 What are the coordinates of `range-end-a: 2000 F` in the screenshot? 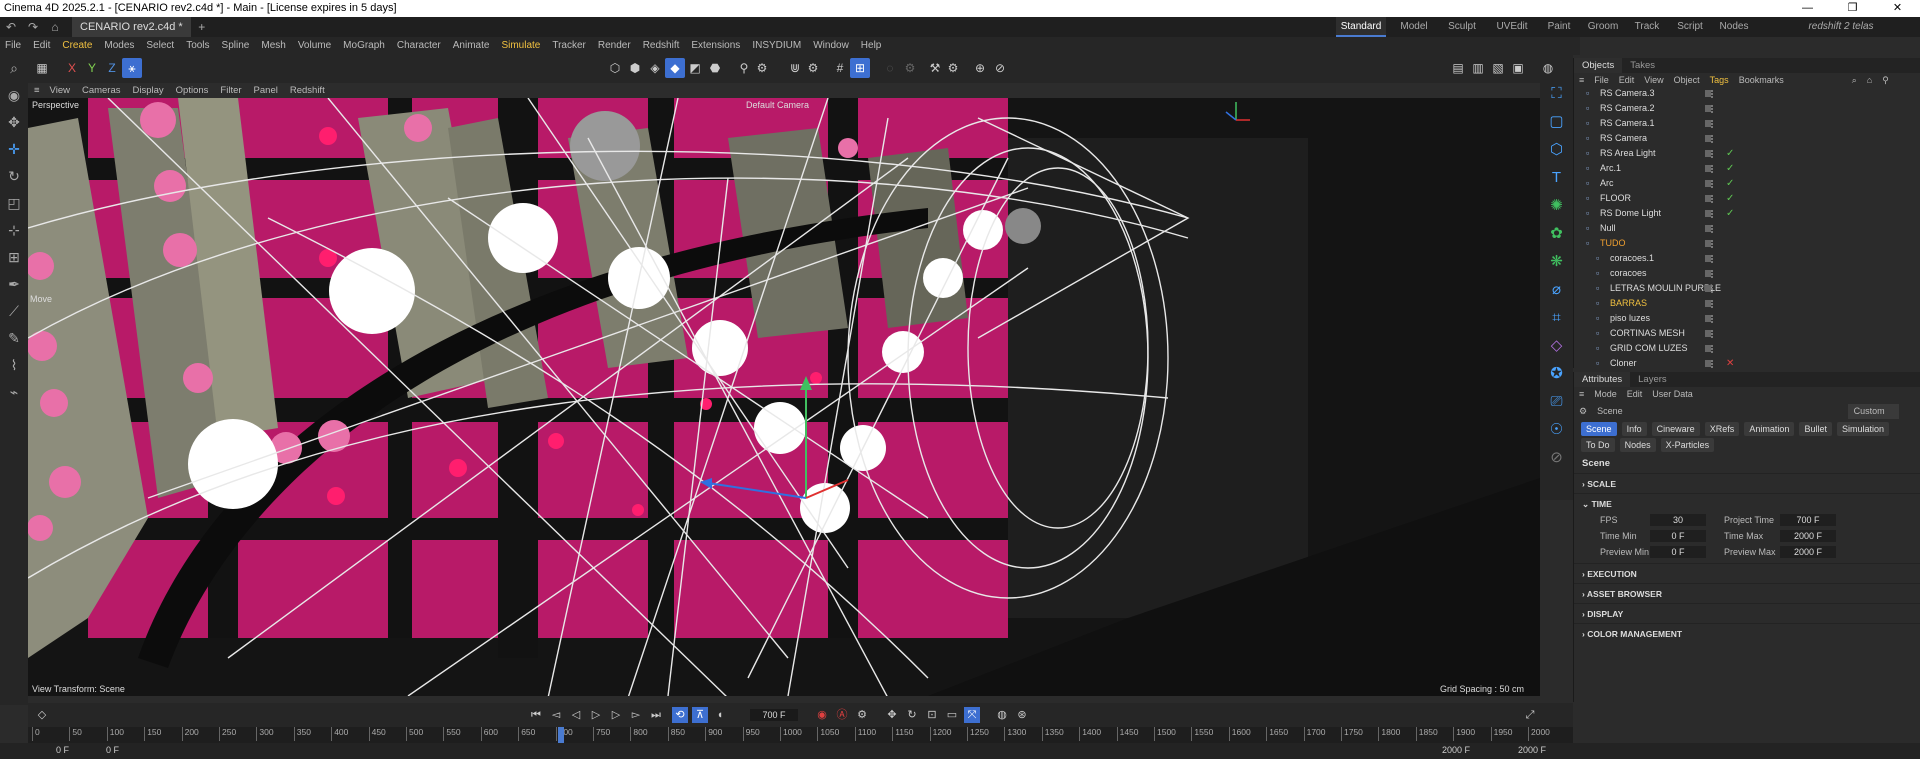 It's located at (1456, 750).